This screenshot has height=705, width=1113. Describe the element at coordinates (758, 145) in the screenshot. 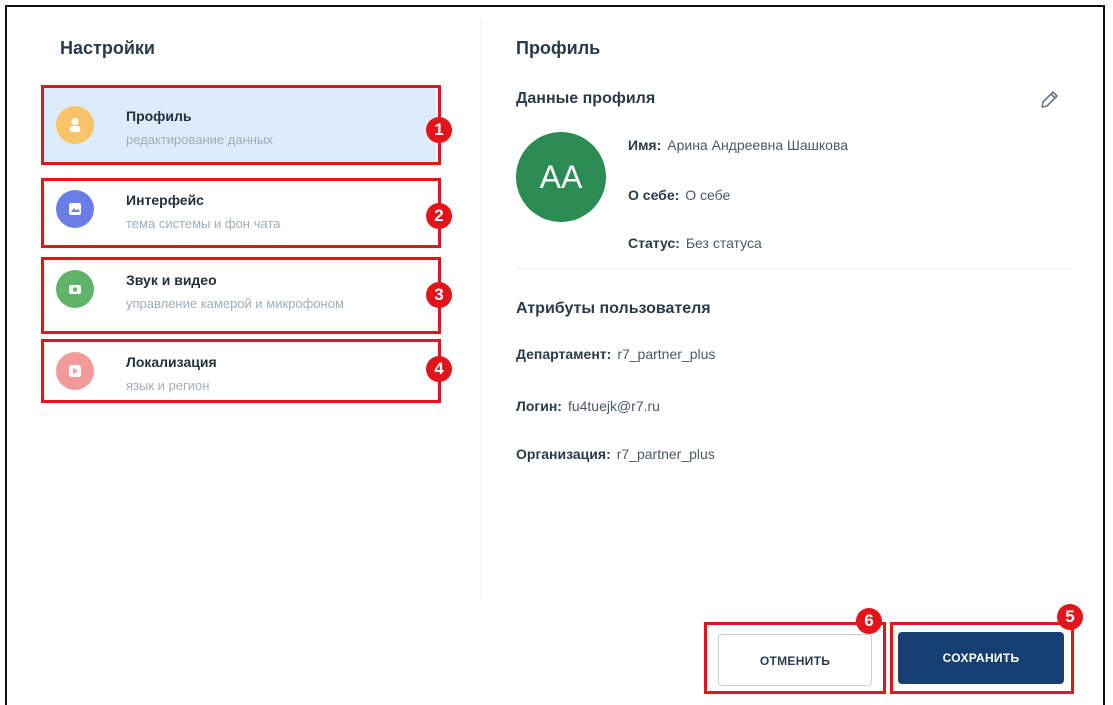

I see `name-value: Арина Андреевна Шашкова` at that location.